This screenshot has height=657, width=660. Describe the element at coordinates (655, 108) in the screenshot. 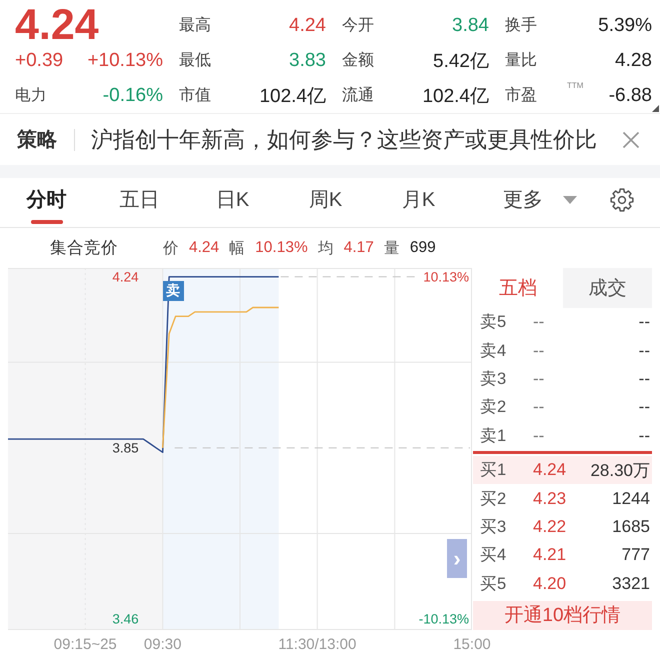

I see `corner-triangle-icon` at that location.